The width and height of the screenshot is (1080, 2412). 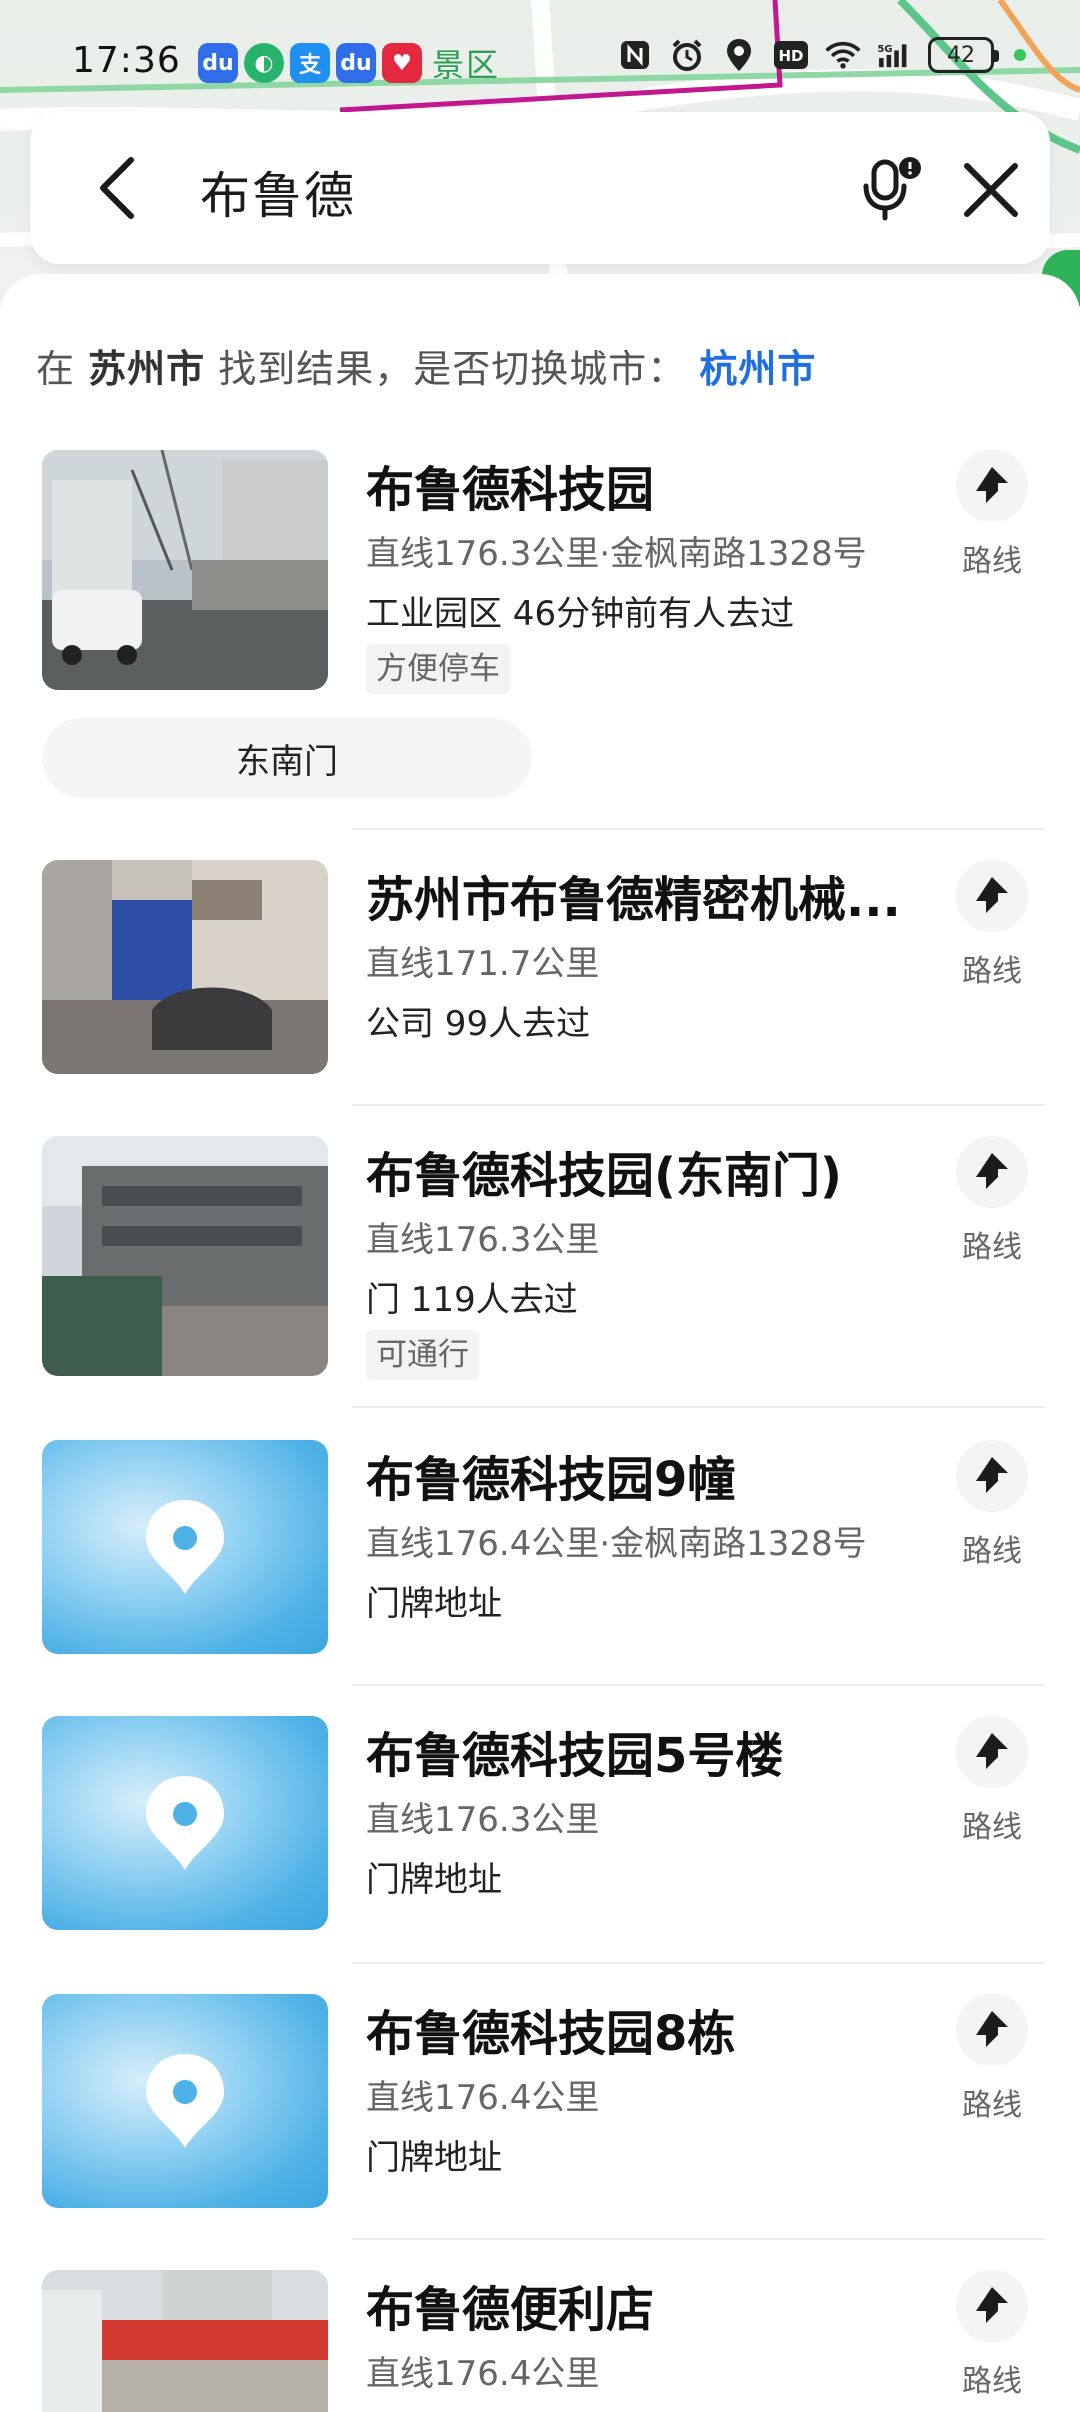 I want to click on alipay-icon: 支, so click(x=310, y=63).